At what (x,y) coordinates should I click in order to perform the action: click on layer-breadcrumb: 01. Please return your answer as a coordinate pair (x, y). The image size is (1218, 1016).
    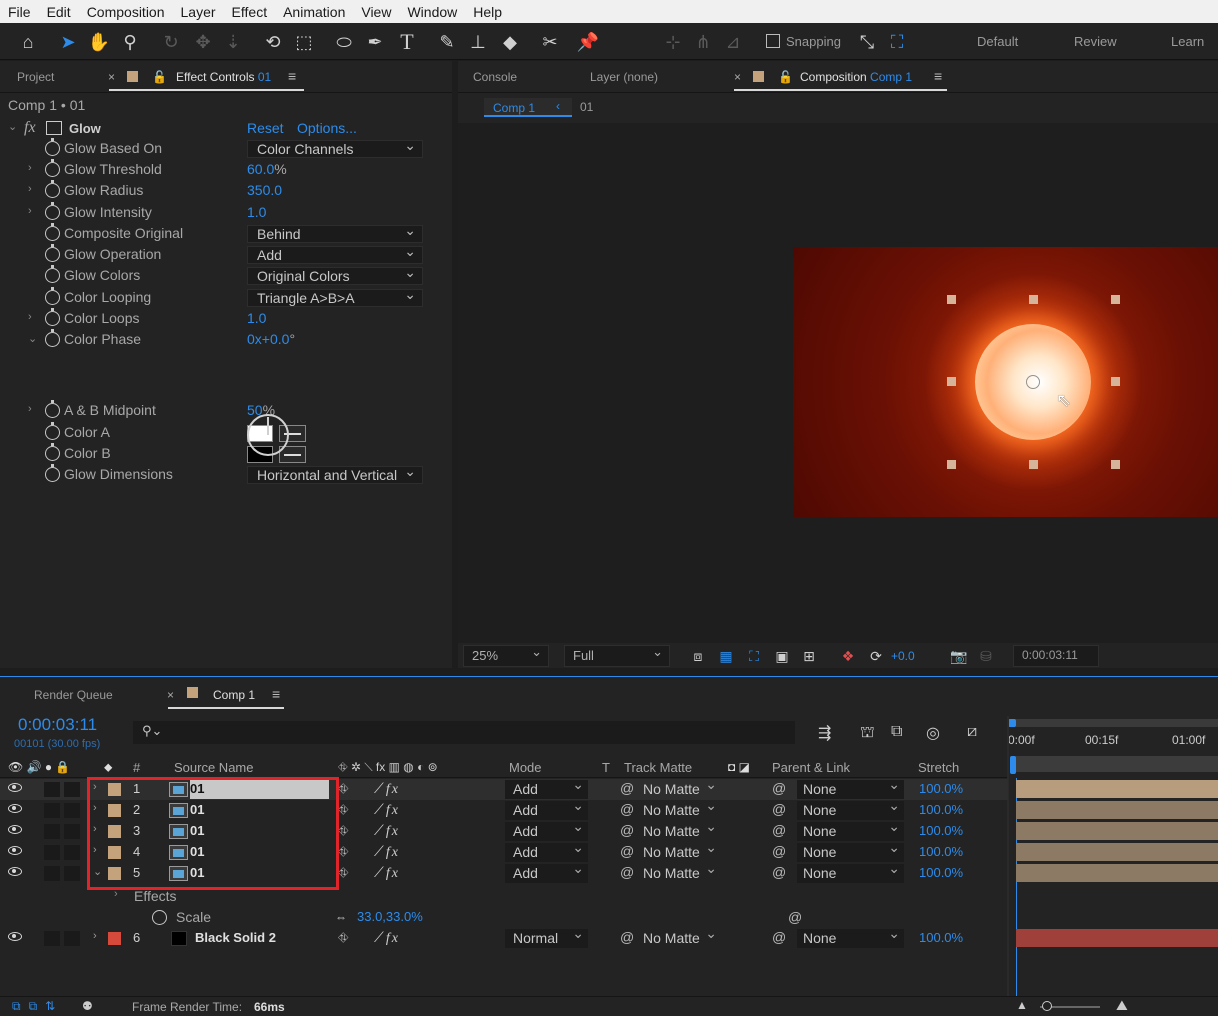
    Looking at the image, I should click on (586, 107).